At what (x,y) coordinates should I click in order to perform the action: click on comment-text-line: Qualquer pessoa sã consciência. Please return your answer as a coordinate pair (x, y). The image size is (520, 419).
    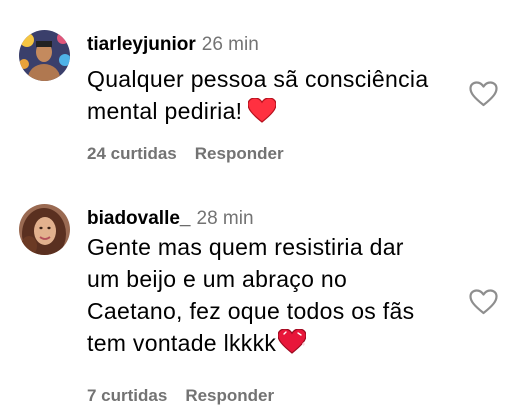
    Looking at the image, I should click on (258, 79).